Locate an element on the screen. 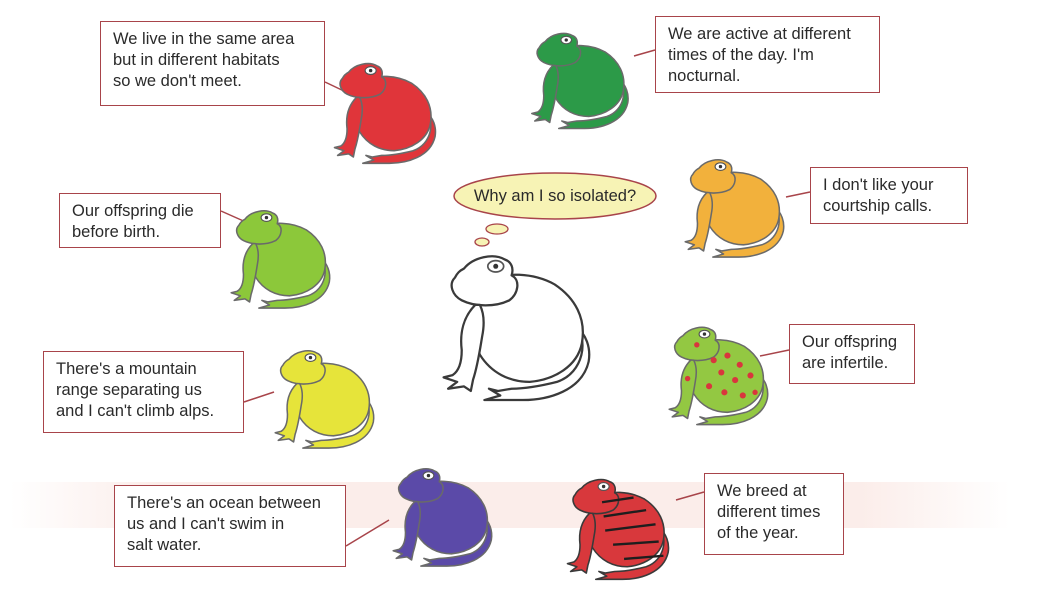 The width and height of the screenshot is (1052, 597). orange-toad is located at coordinates (733, 208).